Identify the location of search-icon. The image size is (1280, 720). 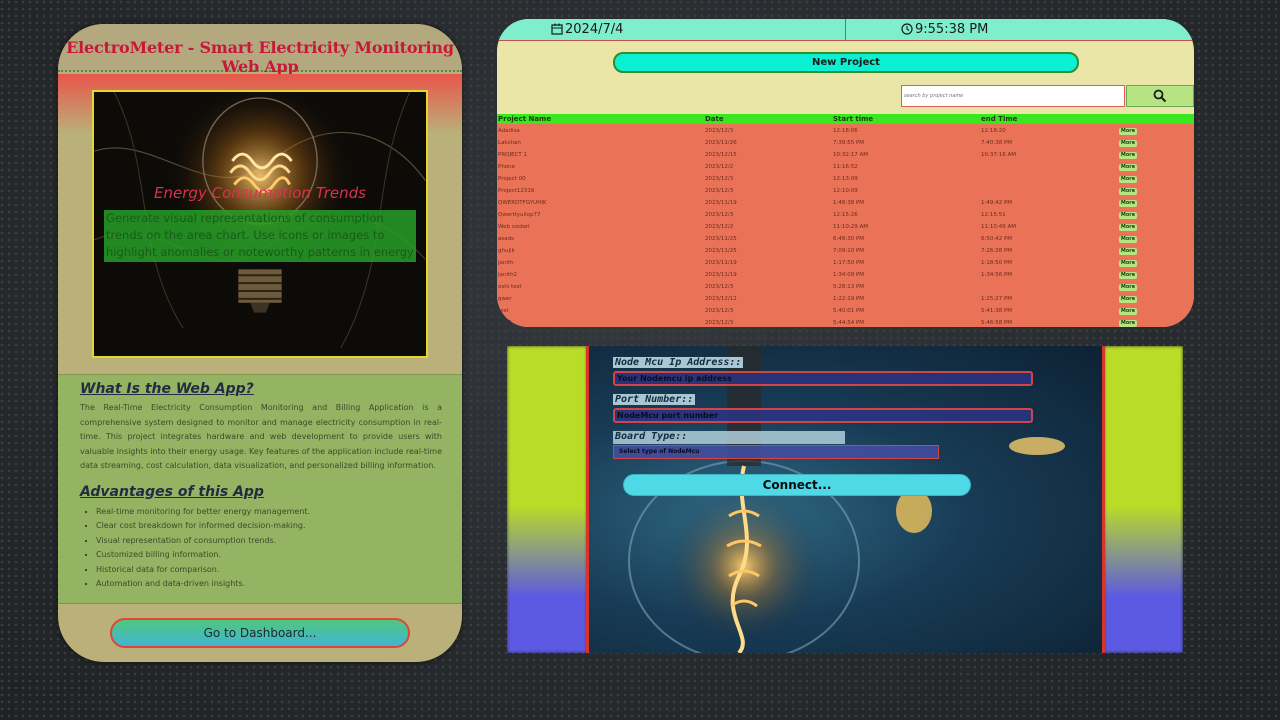
(1160, 96).